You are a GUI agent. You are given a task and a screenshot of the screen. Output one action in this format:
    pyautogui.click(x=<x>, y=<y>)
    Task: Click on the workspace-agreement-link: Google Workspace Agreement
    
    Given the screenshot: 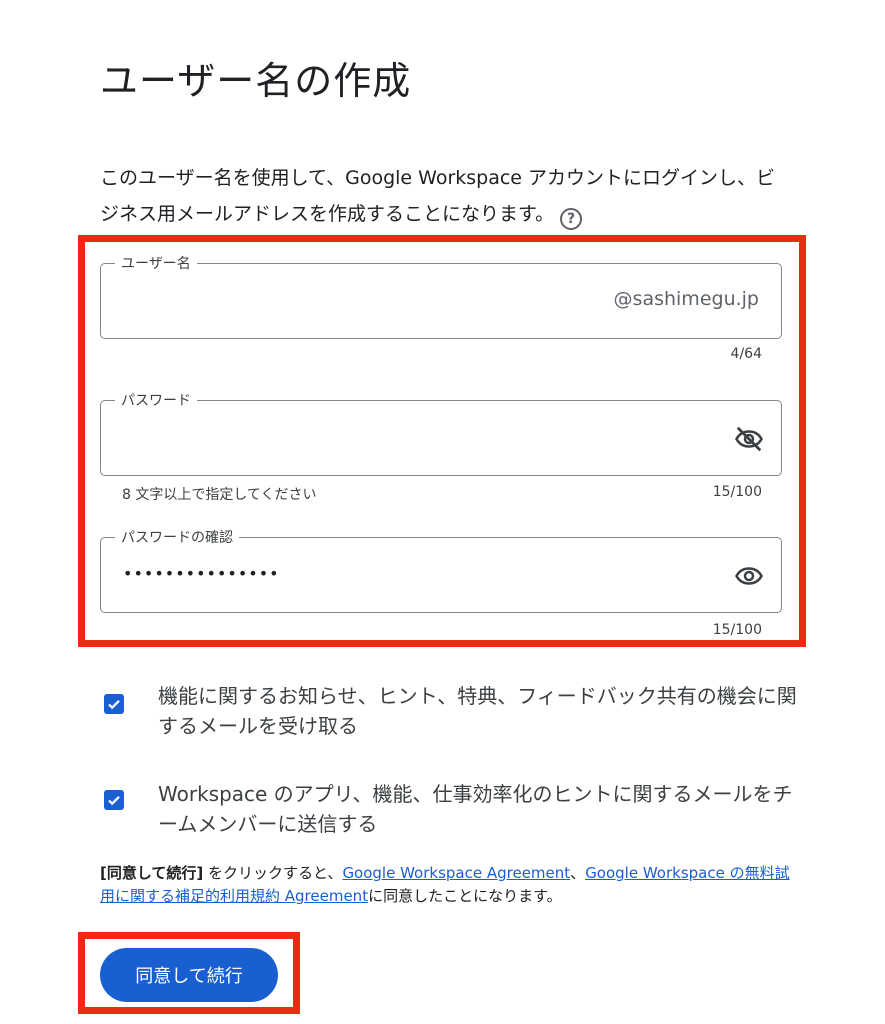 What is the action you would take?
    pyautogui.click(x=456, y=873)
    